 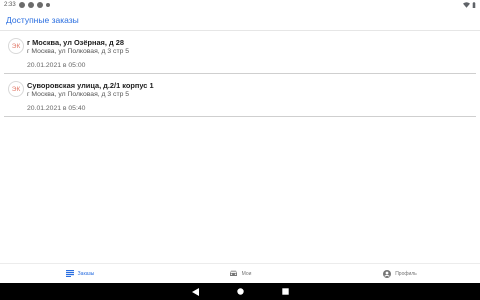 What do you see at coordinates (56, 65) in the screenshot?
I see `order-datetime: 20.01.2021 в 05:00` at bounding box center [56, 65].